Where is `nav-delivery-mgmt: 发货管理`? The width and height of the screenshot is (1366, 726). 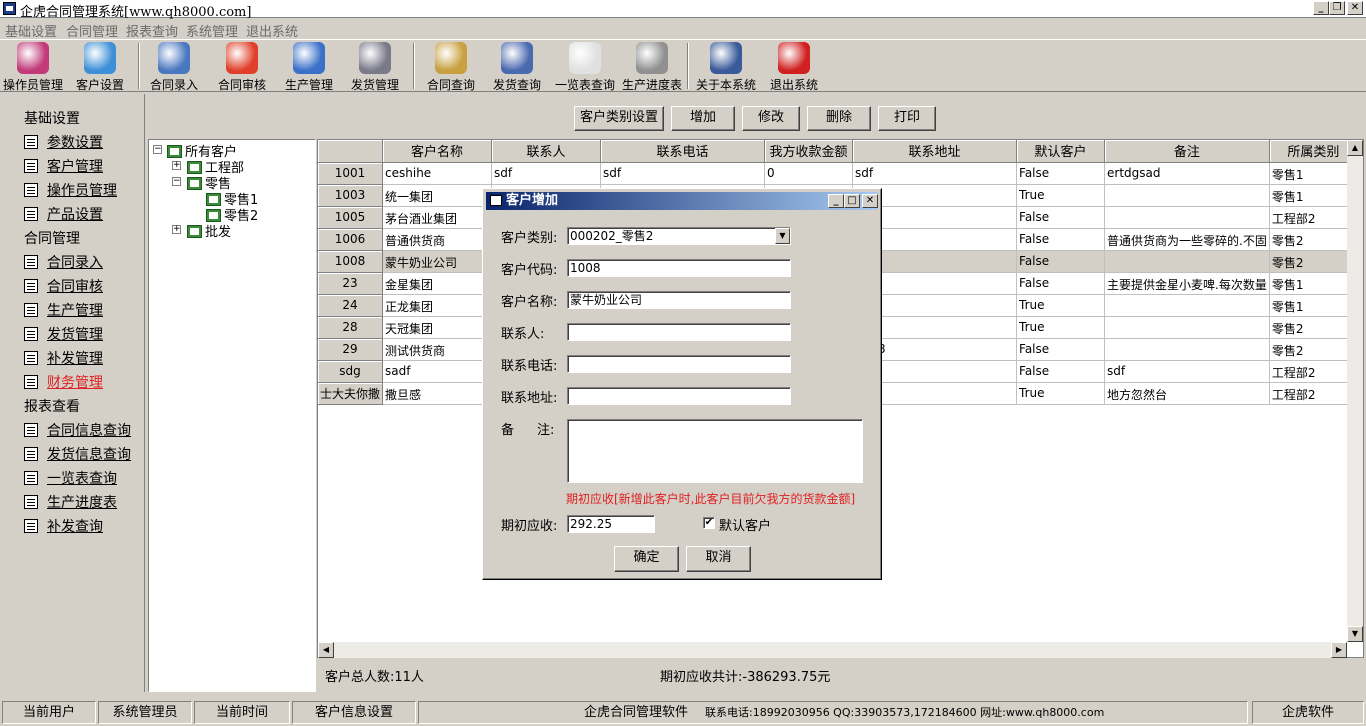 nav-delivery-mgmt: 发货管理 is located at coordinates (63, 334).